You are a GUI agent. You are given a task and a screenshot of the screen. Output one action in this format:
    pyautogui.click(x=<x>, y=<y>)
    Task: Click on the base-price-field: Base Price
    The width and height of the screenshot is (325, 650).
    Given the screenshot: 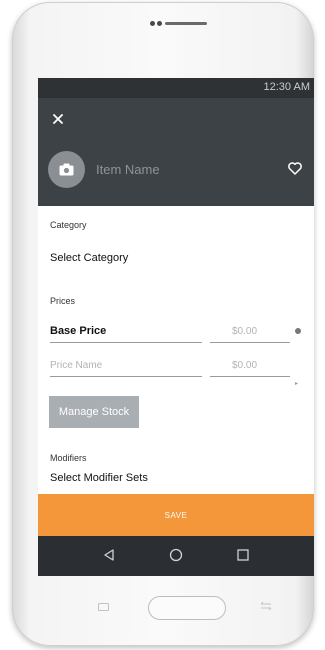 What is the action you would take?
    pyautogui.click(x=78, y=331)
    